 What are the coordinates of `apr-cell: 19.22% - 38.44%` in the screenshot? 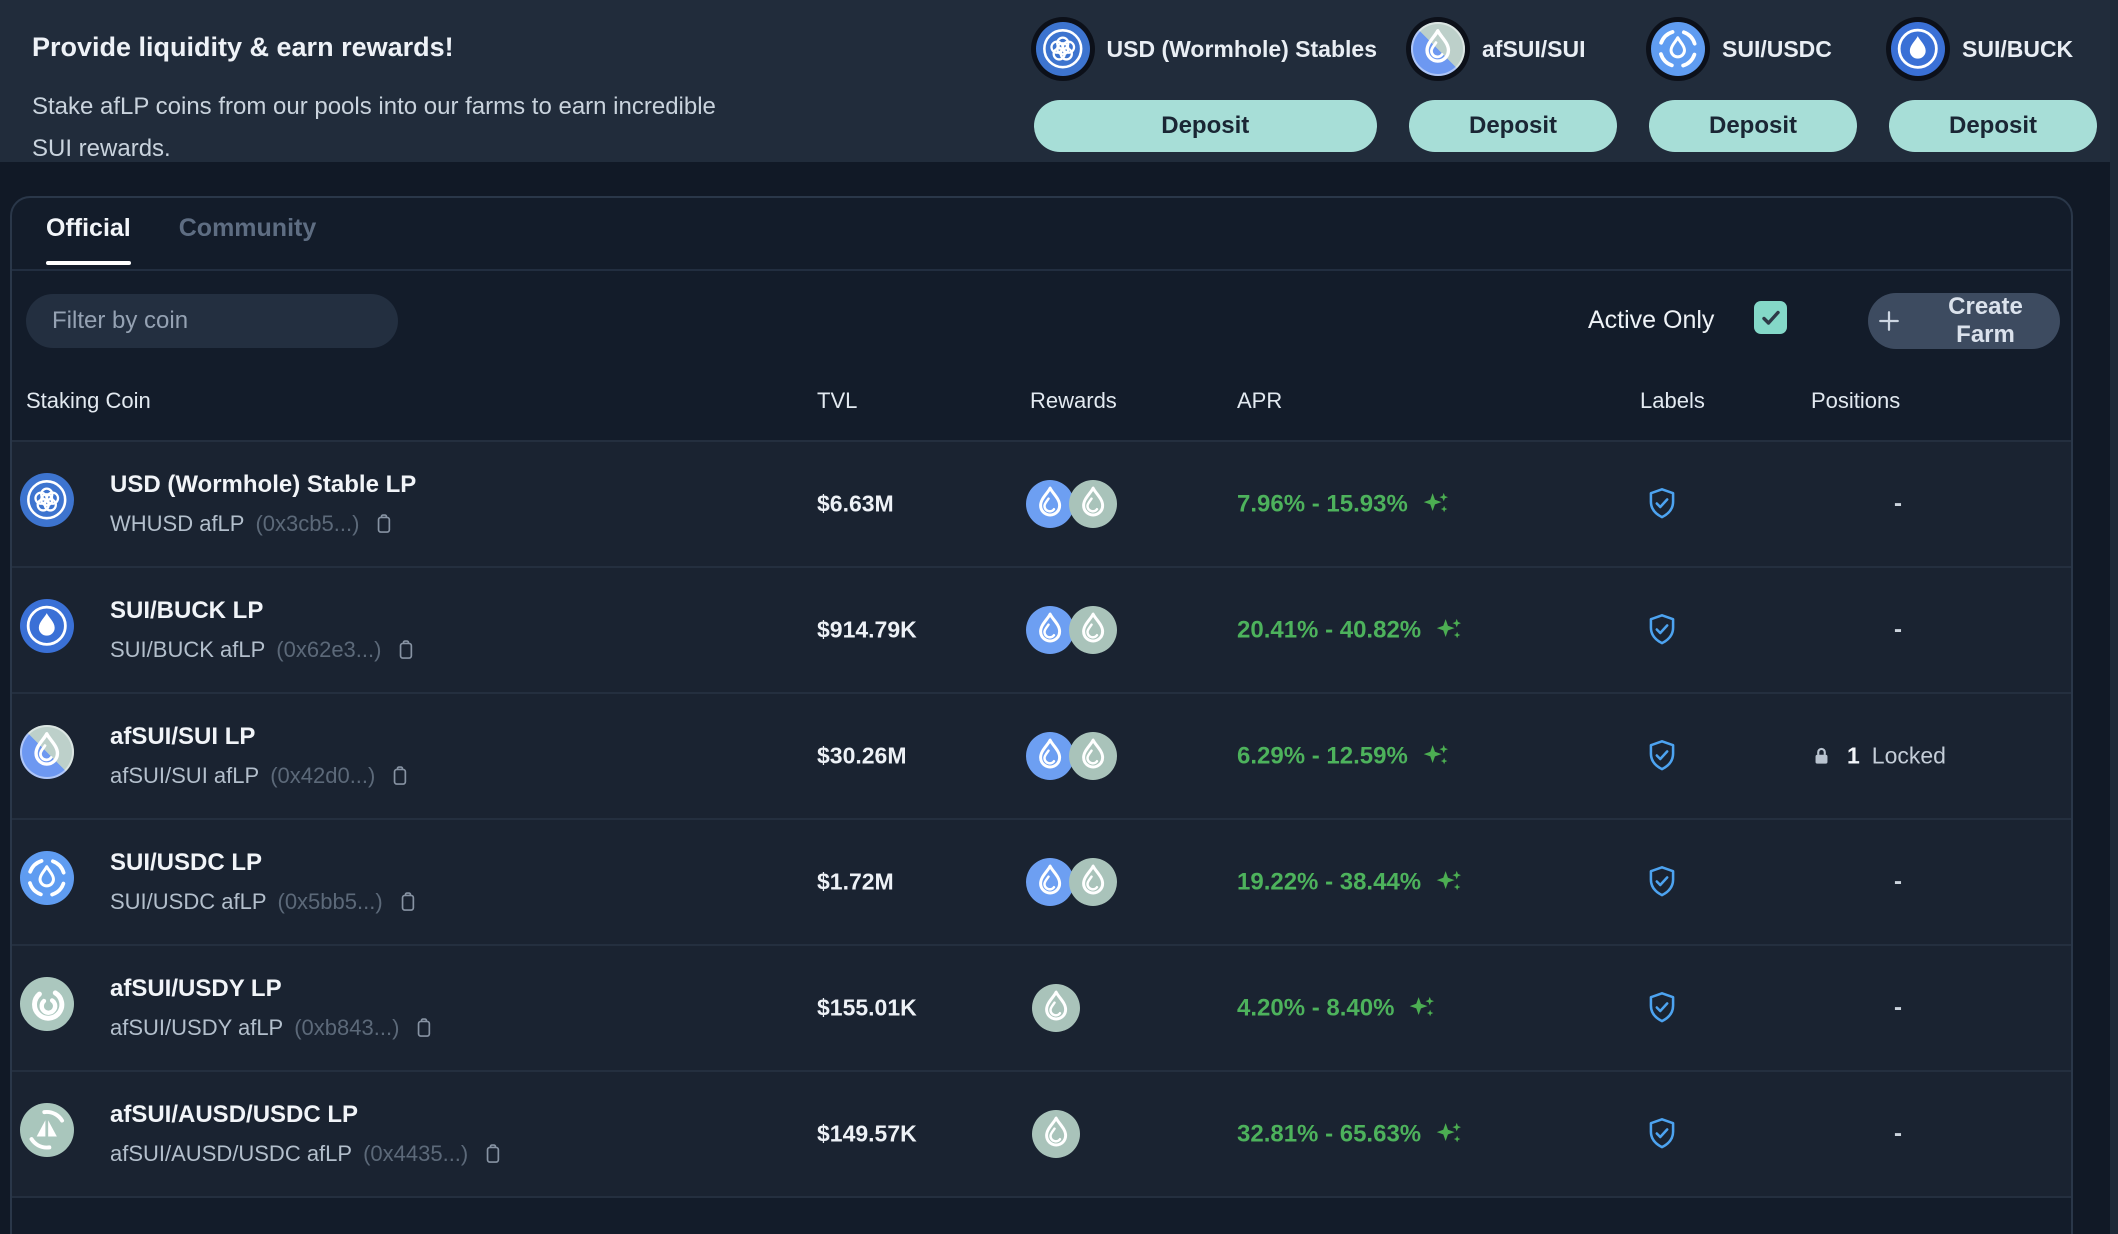 It's located at (1351, 882).